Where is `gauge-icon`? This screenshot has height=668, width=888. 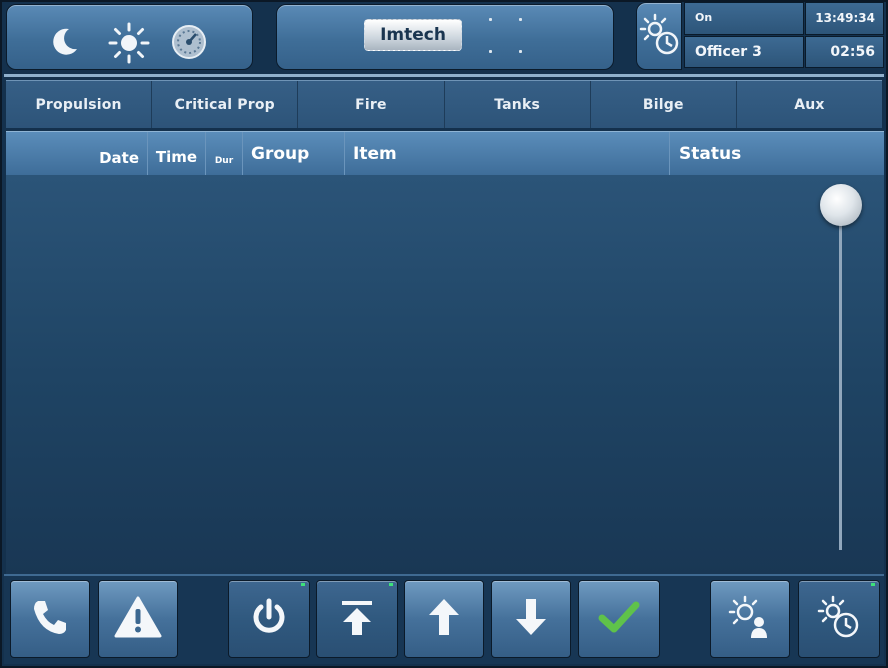 gauge-icon is located at coordinates (189, 42).